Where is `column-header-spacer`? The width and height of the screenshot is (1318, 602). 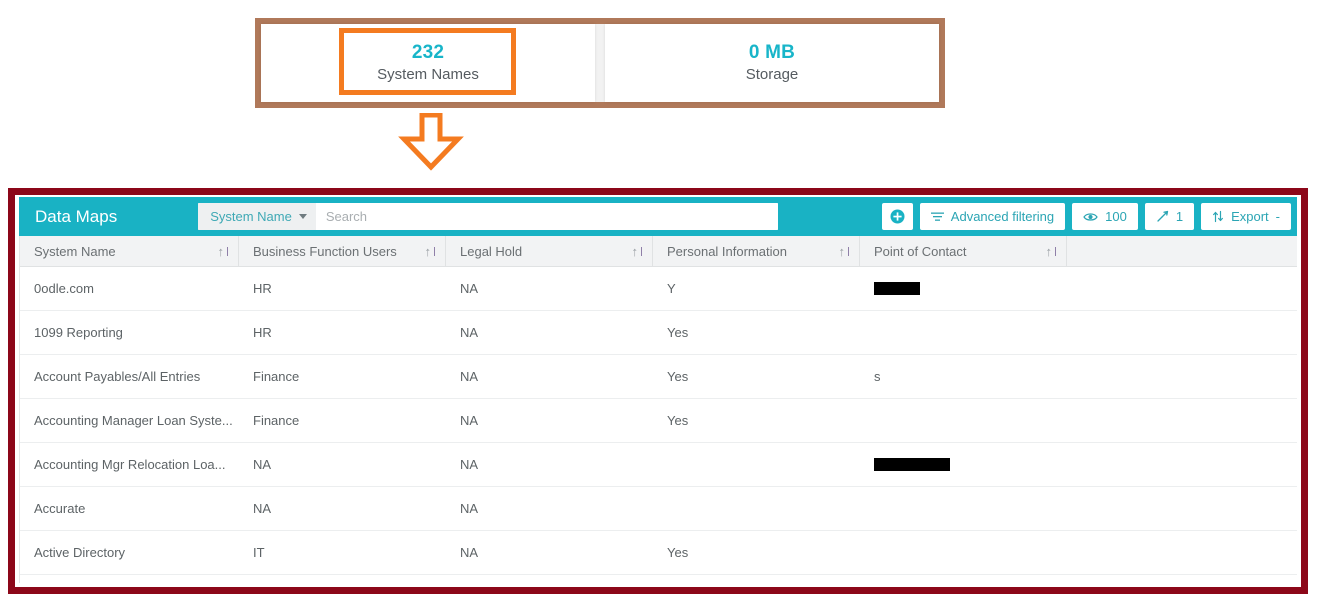 column-header-spacer is located at coordinates (1182, 251).